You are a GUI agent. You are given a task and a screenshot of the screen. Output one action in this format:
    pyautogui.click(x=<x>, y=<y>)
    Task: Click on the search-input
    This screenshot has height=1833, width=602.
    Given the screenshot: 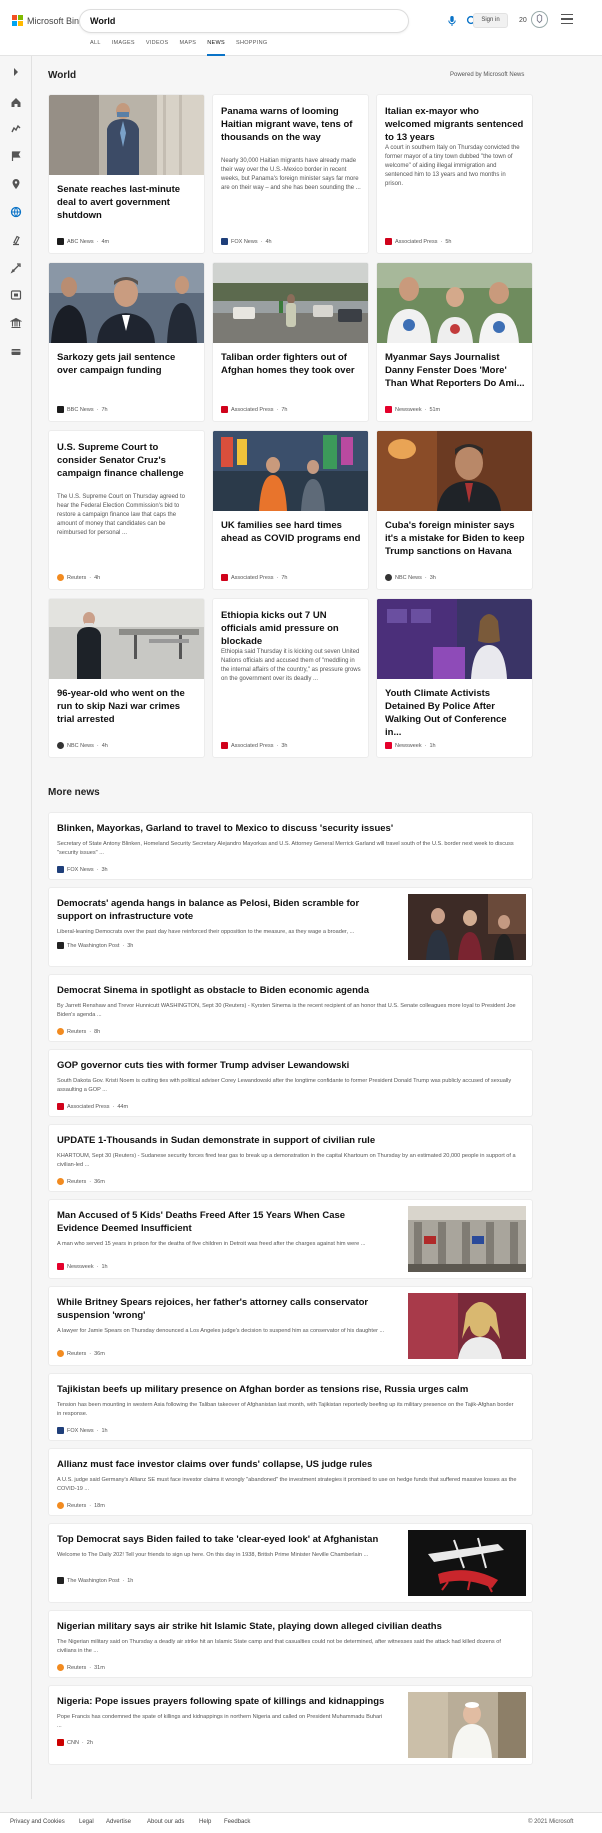 What is the action you would take?
    pyautogui.click(x=215, y=21)
    